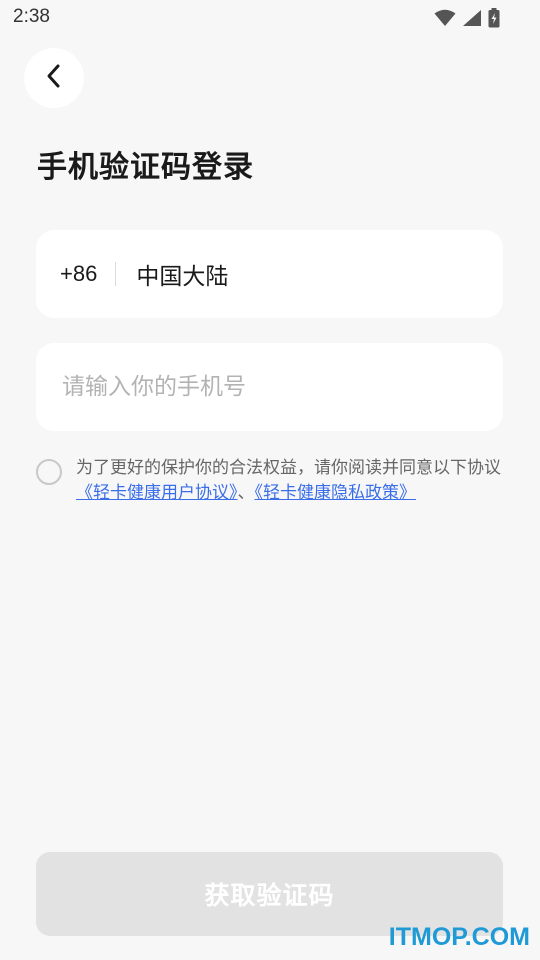  What do you see at coordinates (31, 16) in the screenshot?
I see `status-time: 2:38` at bounding box center [31, 16].